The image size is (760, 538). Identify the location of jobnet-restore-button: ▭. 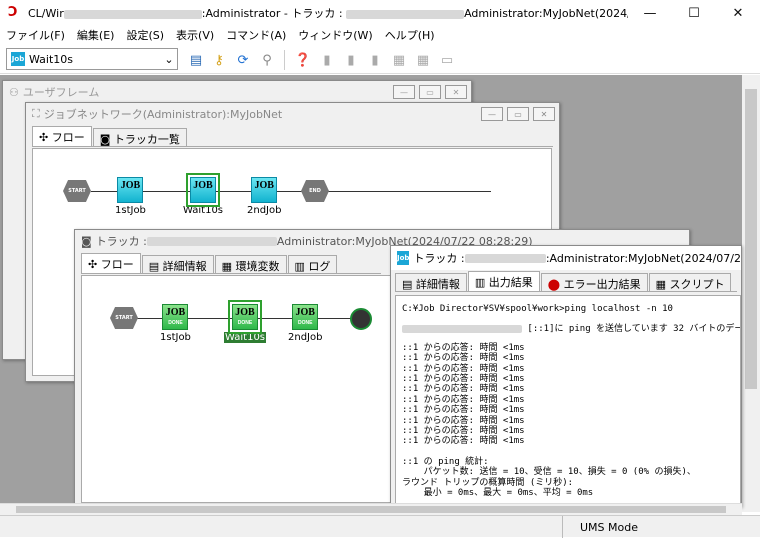
(518, 114).